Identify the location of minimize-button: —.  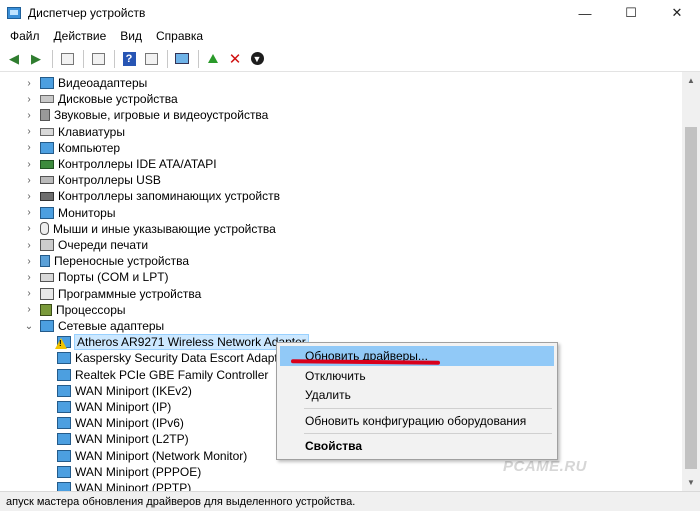
(585, 13).